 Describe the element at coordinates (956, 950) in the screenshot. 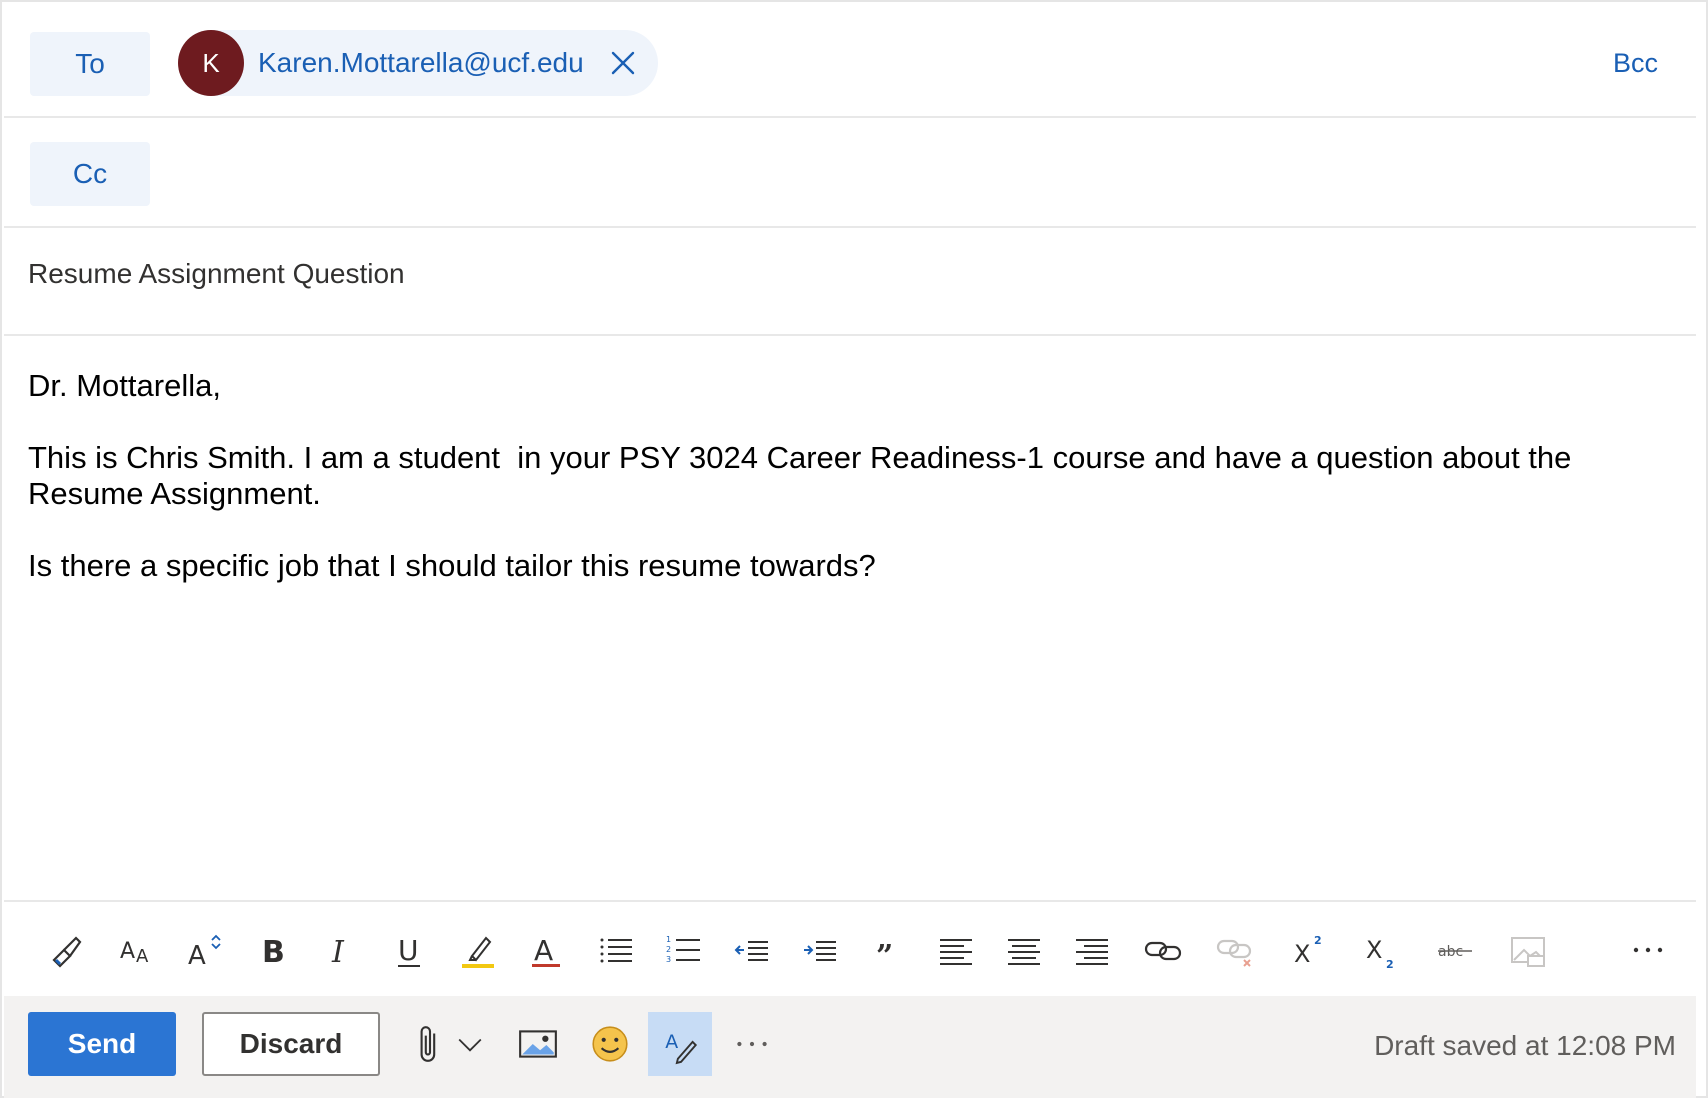

I see `align-left-icon` at that location.